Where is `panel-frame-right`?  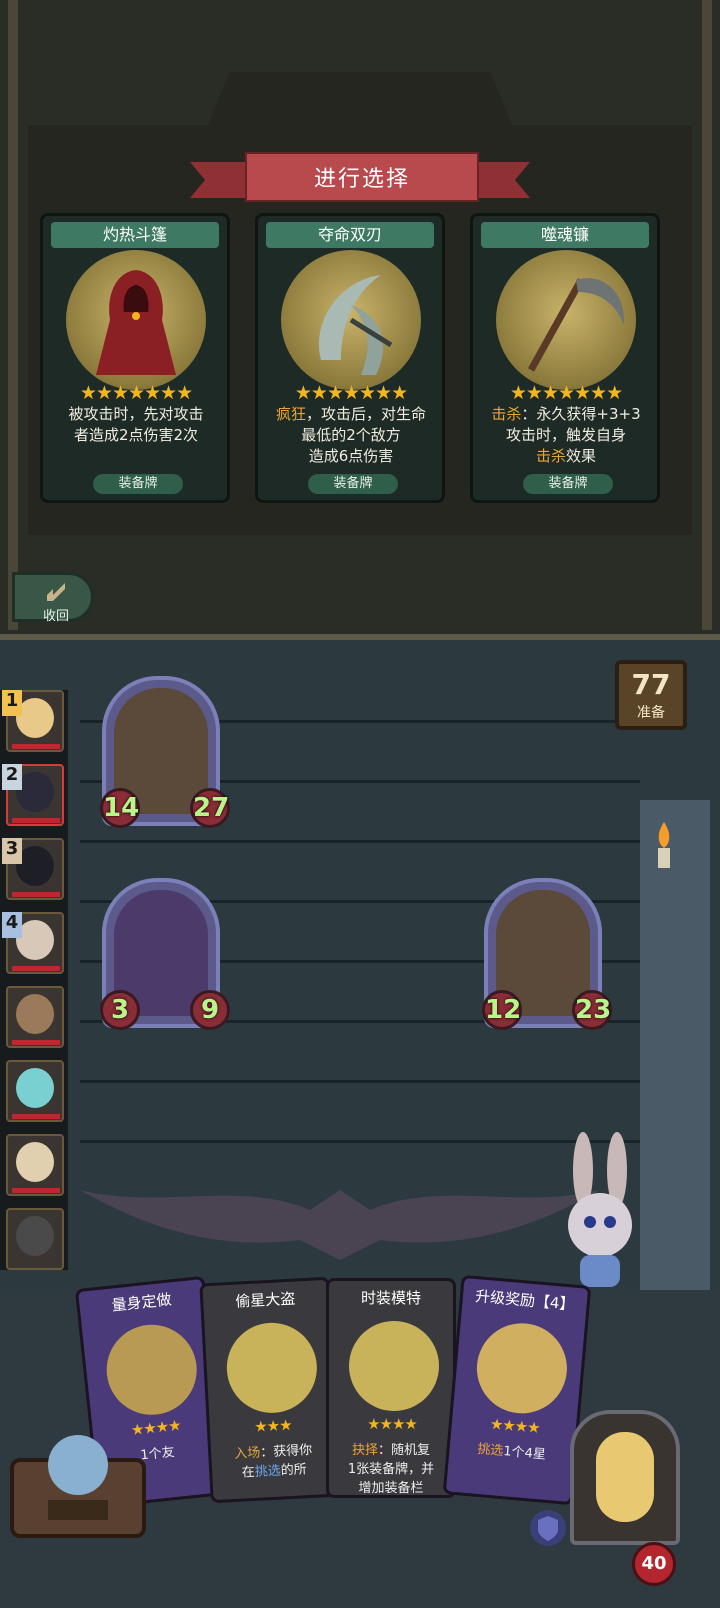
panel-frame-right is located at coordinates (707, 315).